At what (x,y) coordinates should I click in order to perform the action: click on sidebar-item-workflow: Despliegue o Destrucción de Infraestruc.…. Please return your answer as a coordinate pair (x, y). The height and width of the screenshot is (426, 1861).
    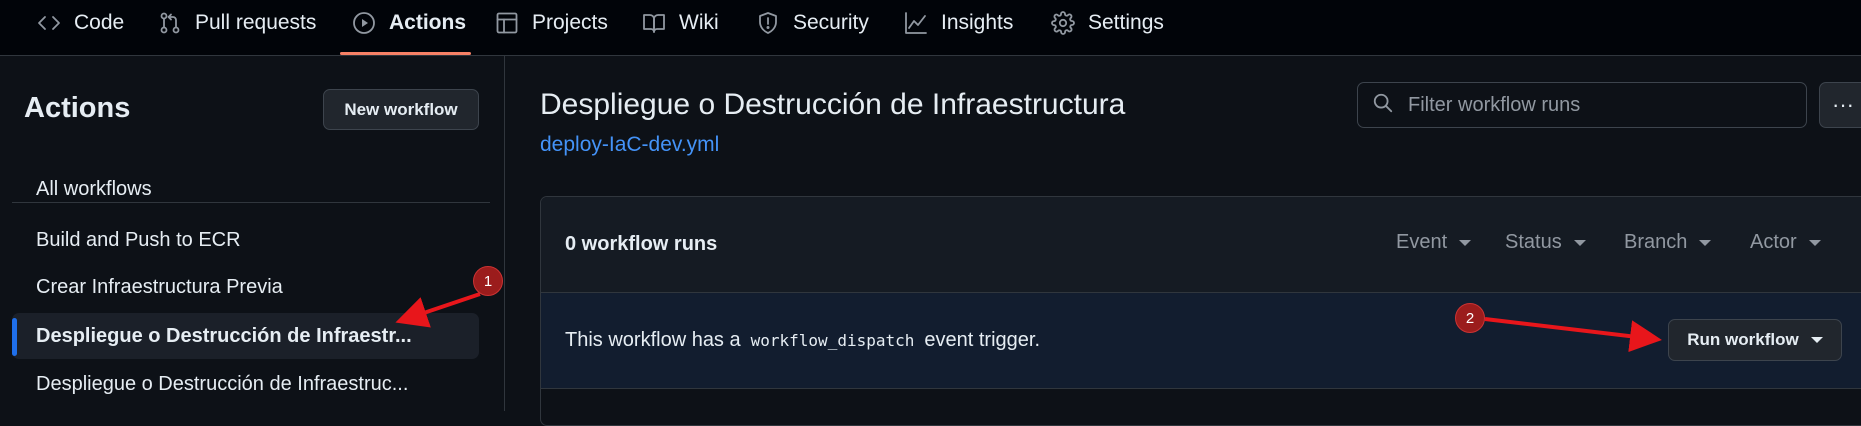
    Looking at the image, I should click on (245, 384).